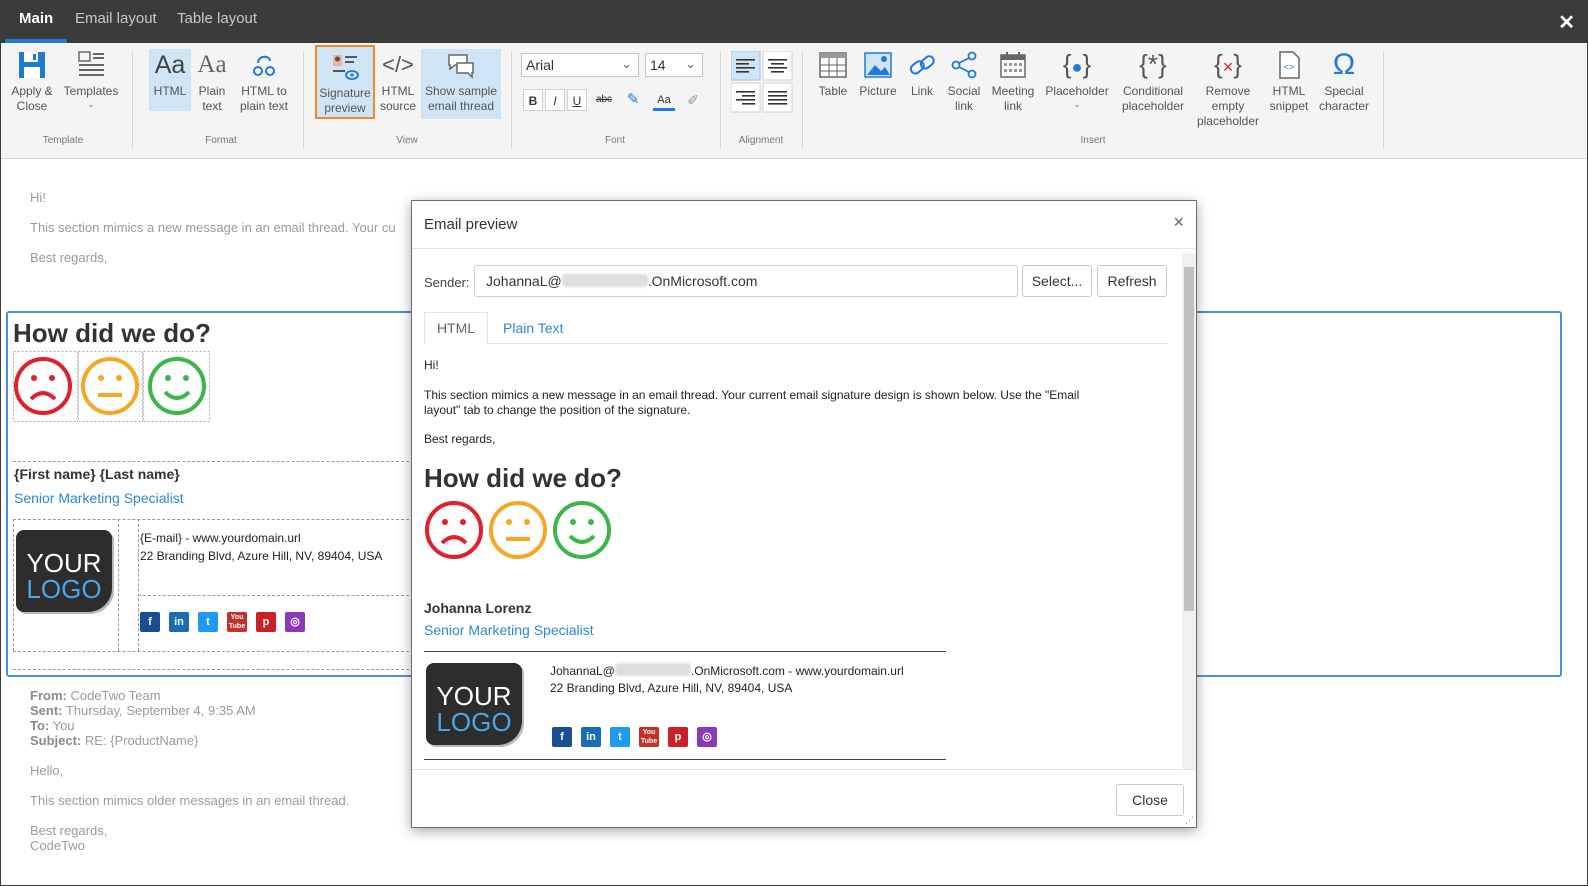 Image resolution: width=1588 pixels, height=886 pixels. What do you see at coordinates (777, 97) in the screenshot?
I see `align-justify-button` at bounding box center [777, 97].